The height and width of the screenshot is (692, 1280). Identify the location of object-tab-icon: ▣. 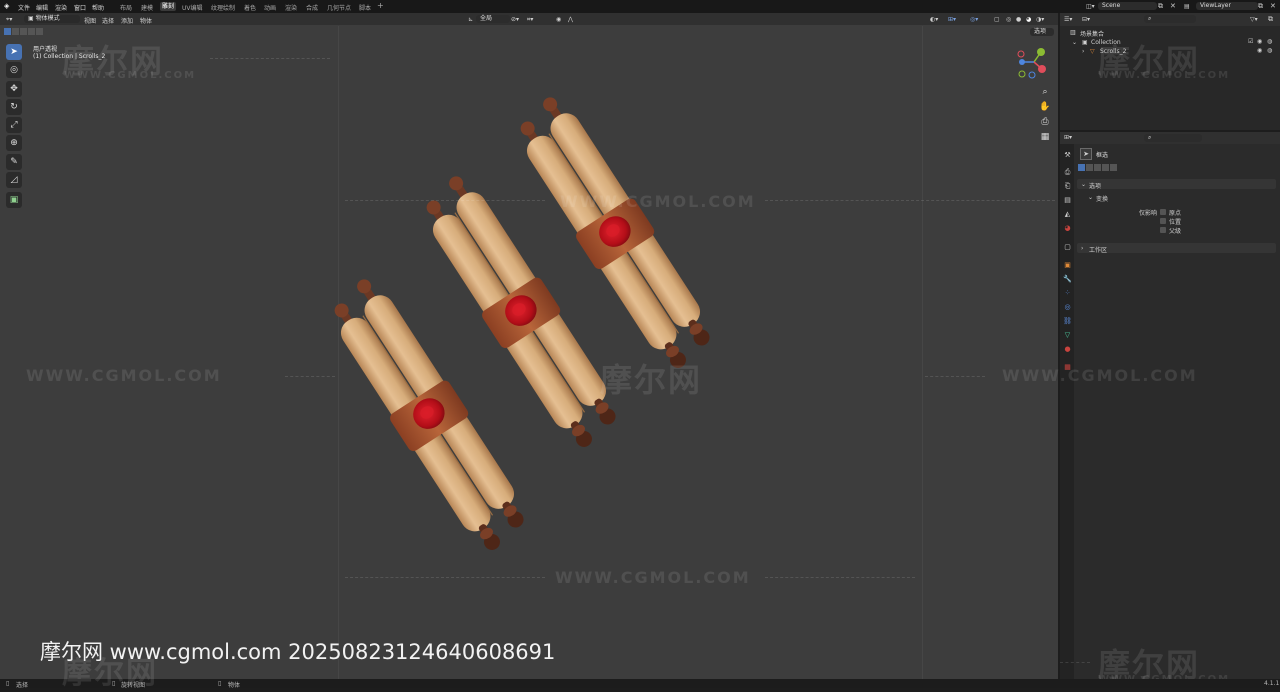
(1067, 265).